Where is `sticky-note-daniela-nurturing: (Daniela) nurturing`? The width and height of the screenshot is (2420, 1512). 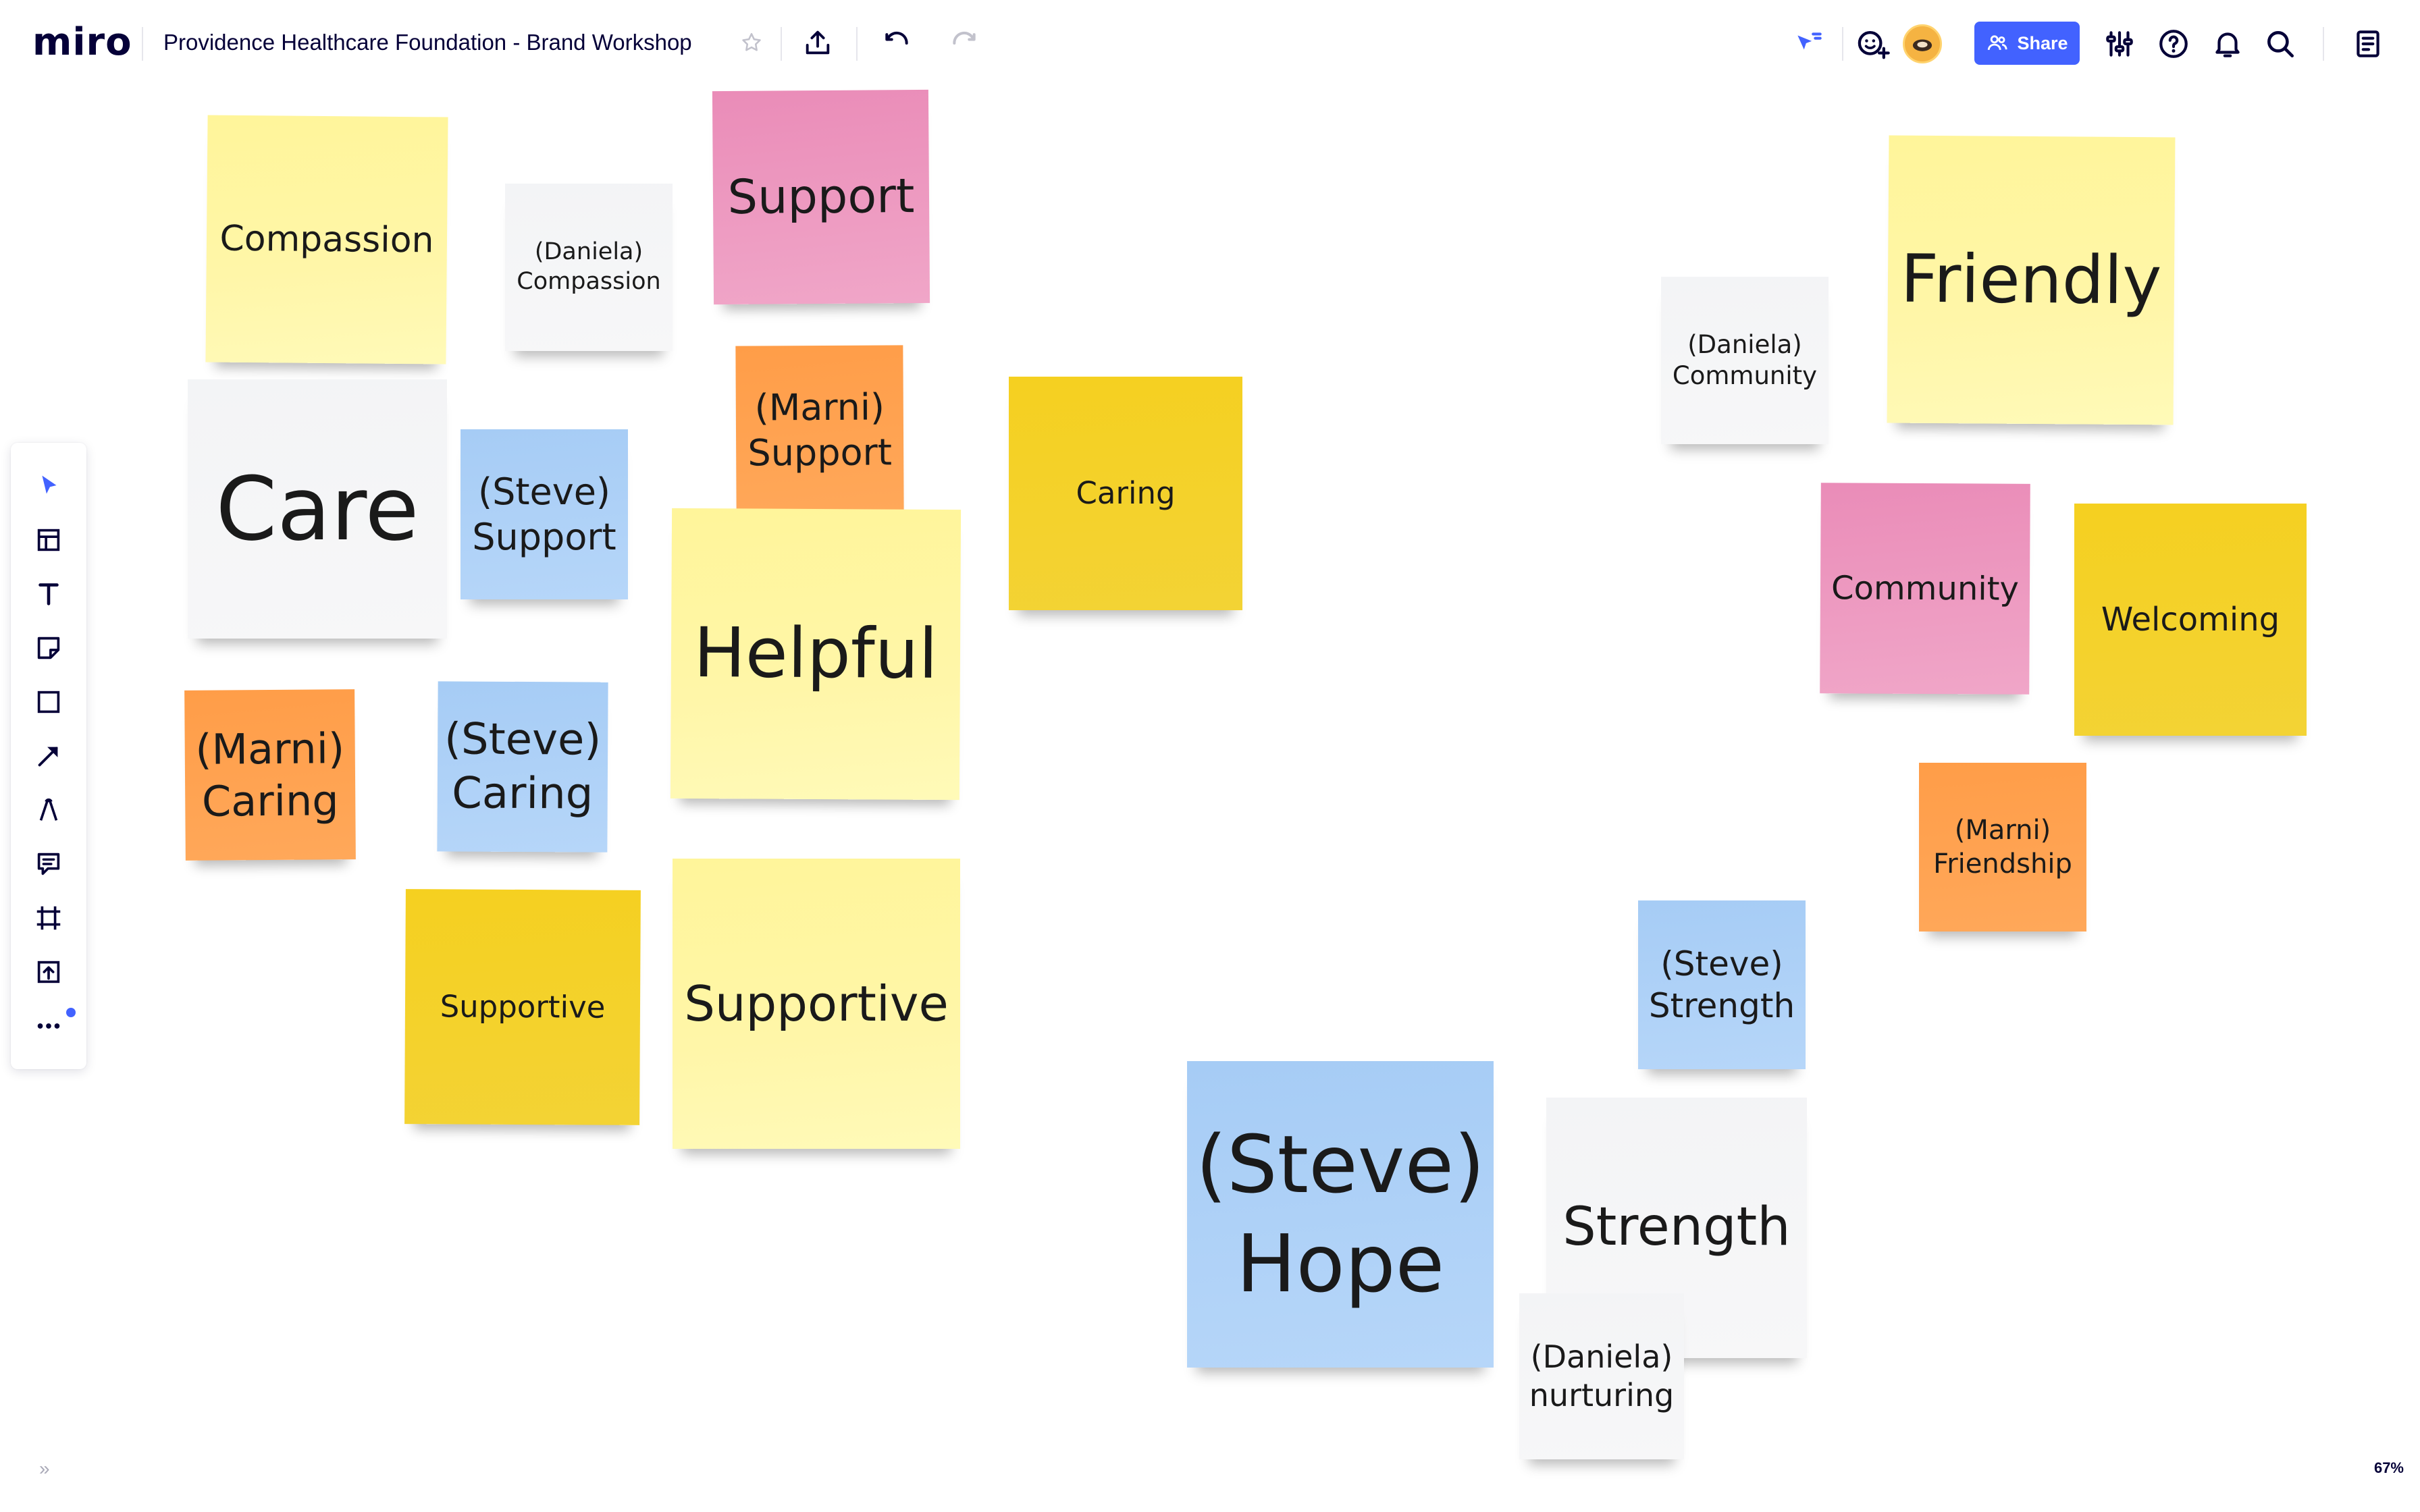
sticky-note-daniela-nurturing: (Daniela) nurturing is located at coordinates (1601, 1376).